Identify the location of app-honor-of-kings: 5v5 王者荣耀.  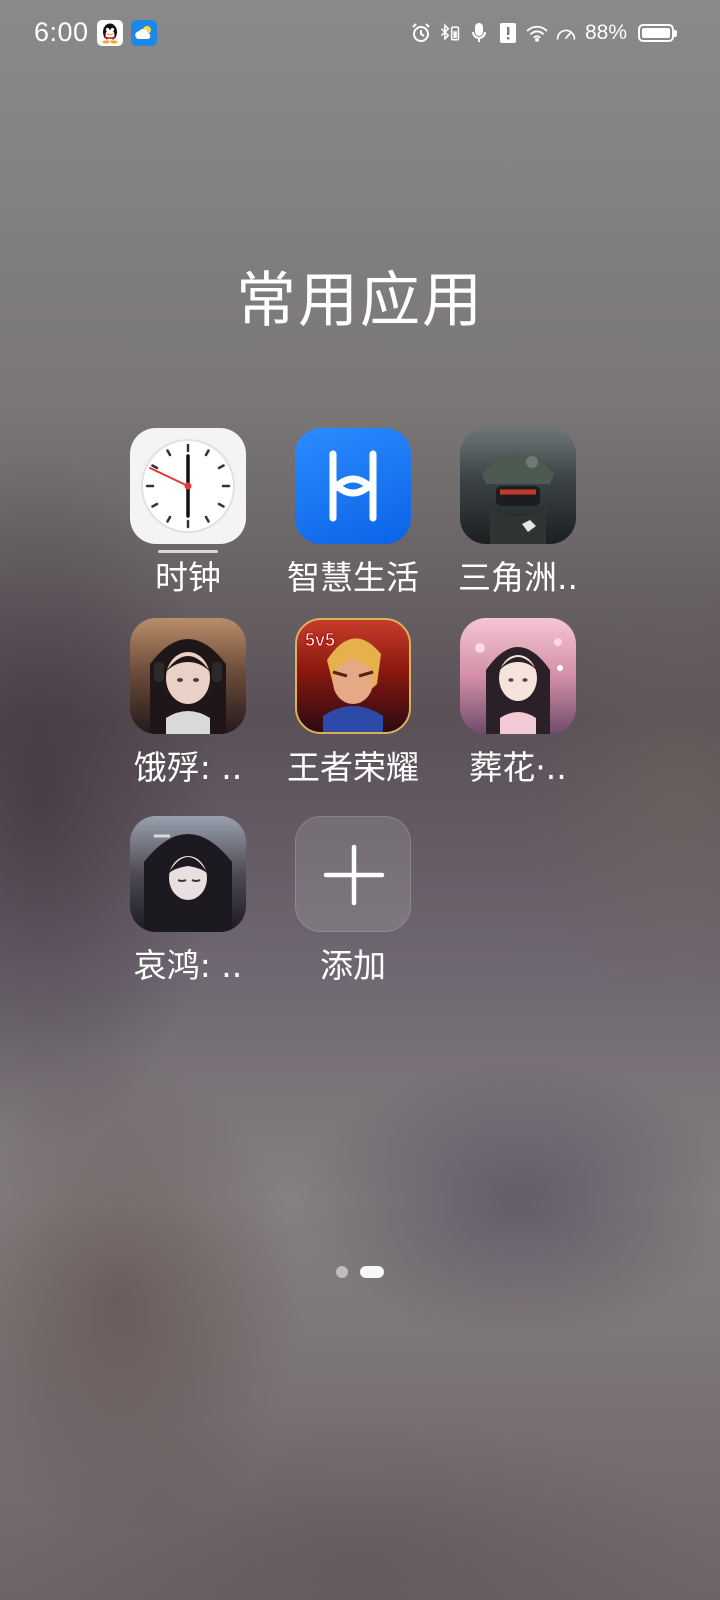
(353, 703).